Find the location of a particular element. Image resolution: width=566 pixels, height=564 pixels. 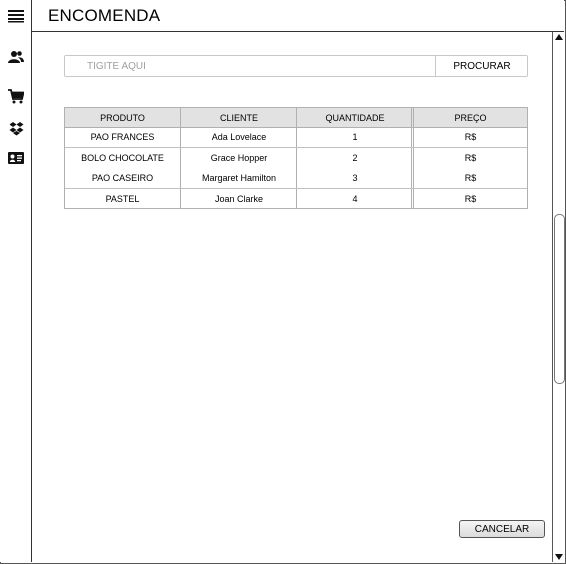

cell-cliente: Joan Clarke is located at coordinates (239, 199).